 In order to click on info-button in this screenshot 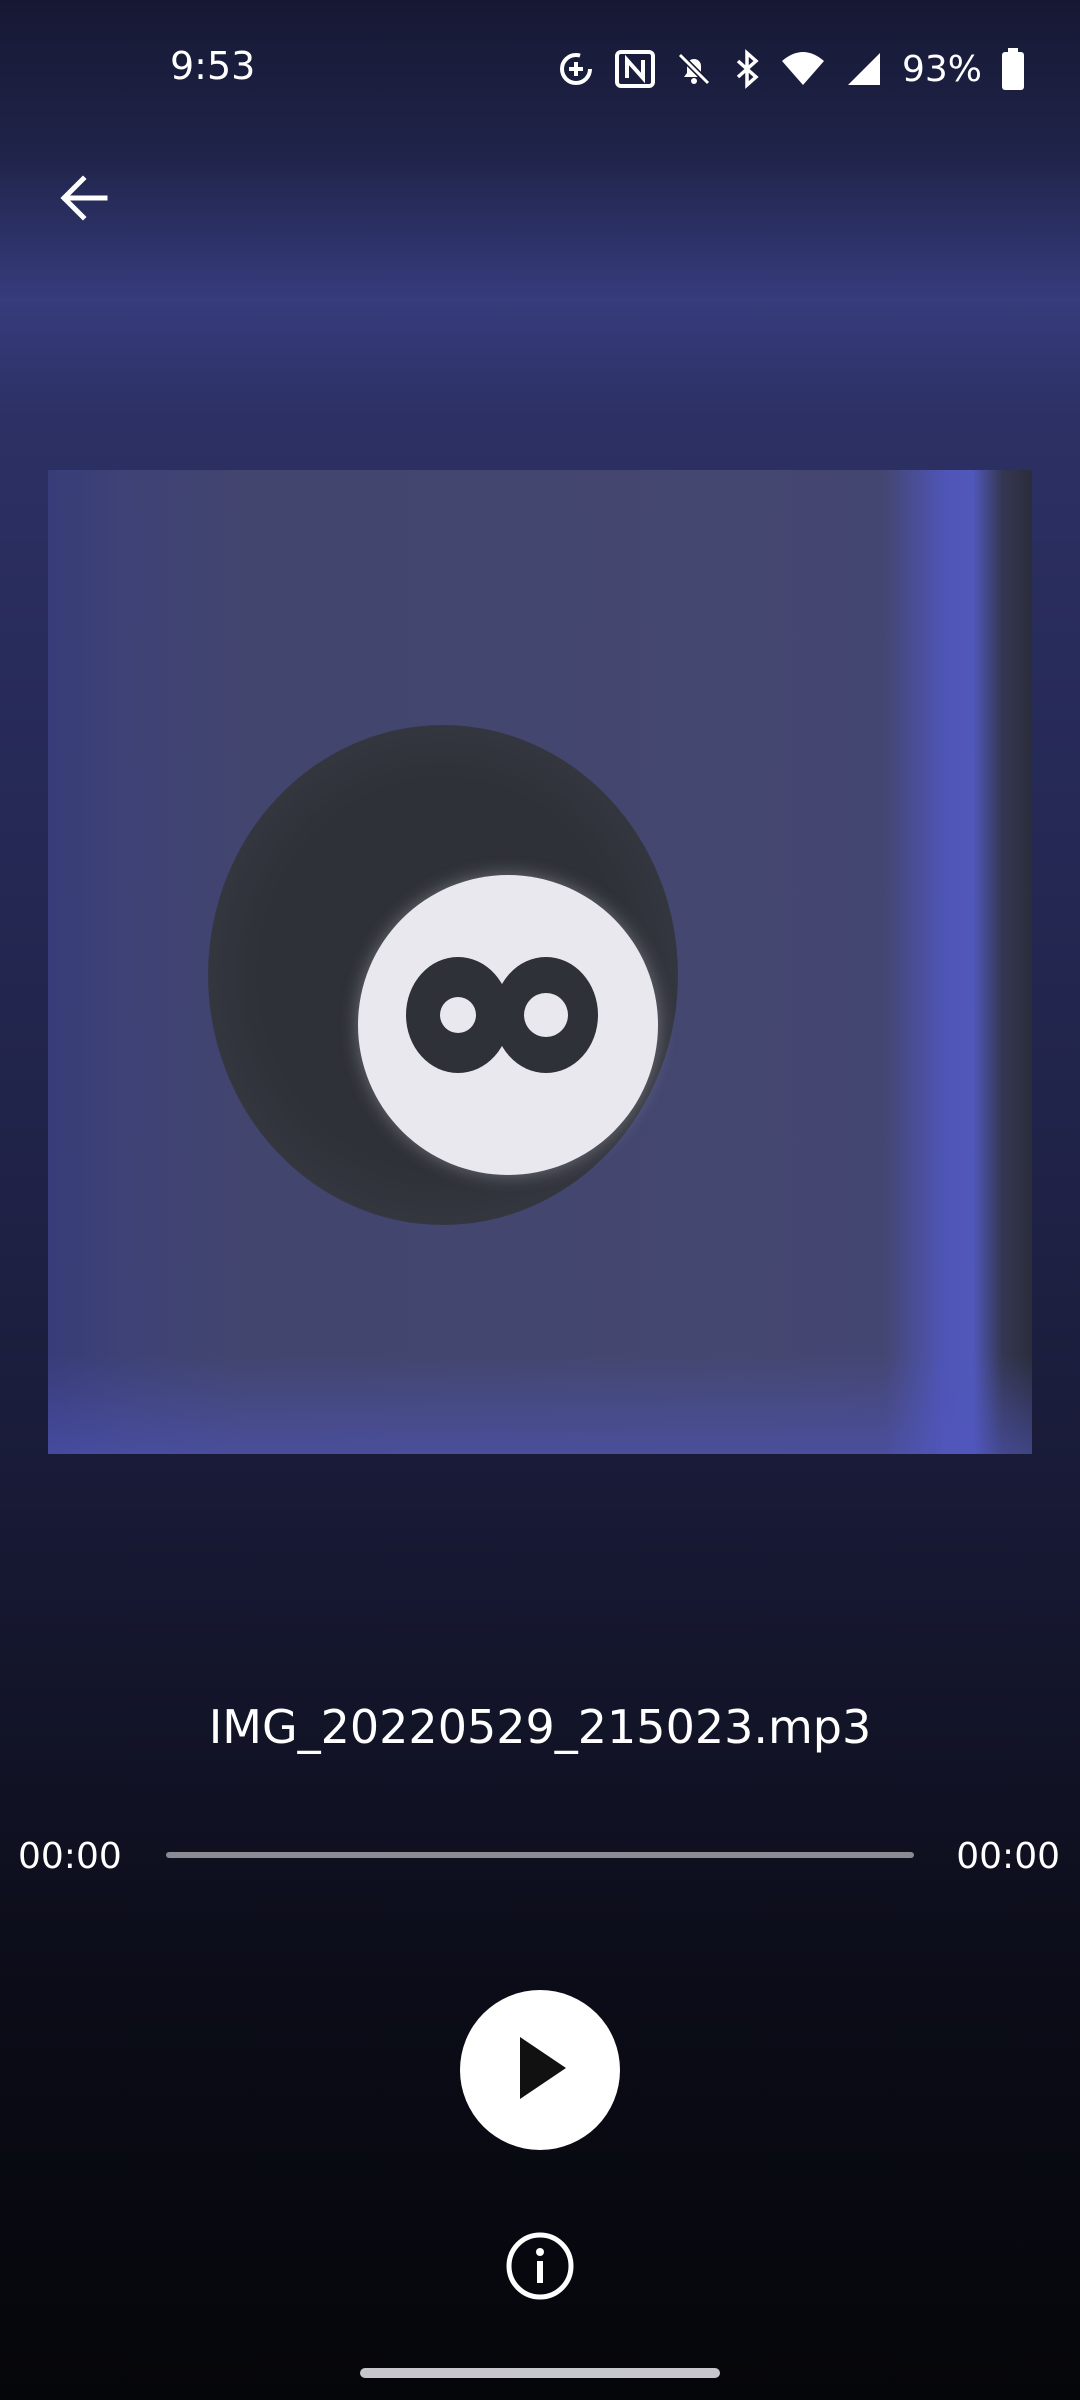, I will do `click(540, 2268)`.